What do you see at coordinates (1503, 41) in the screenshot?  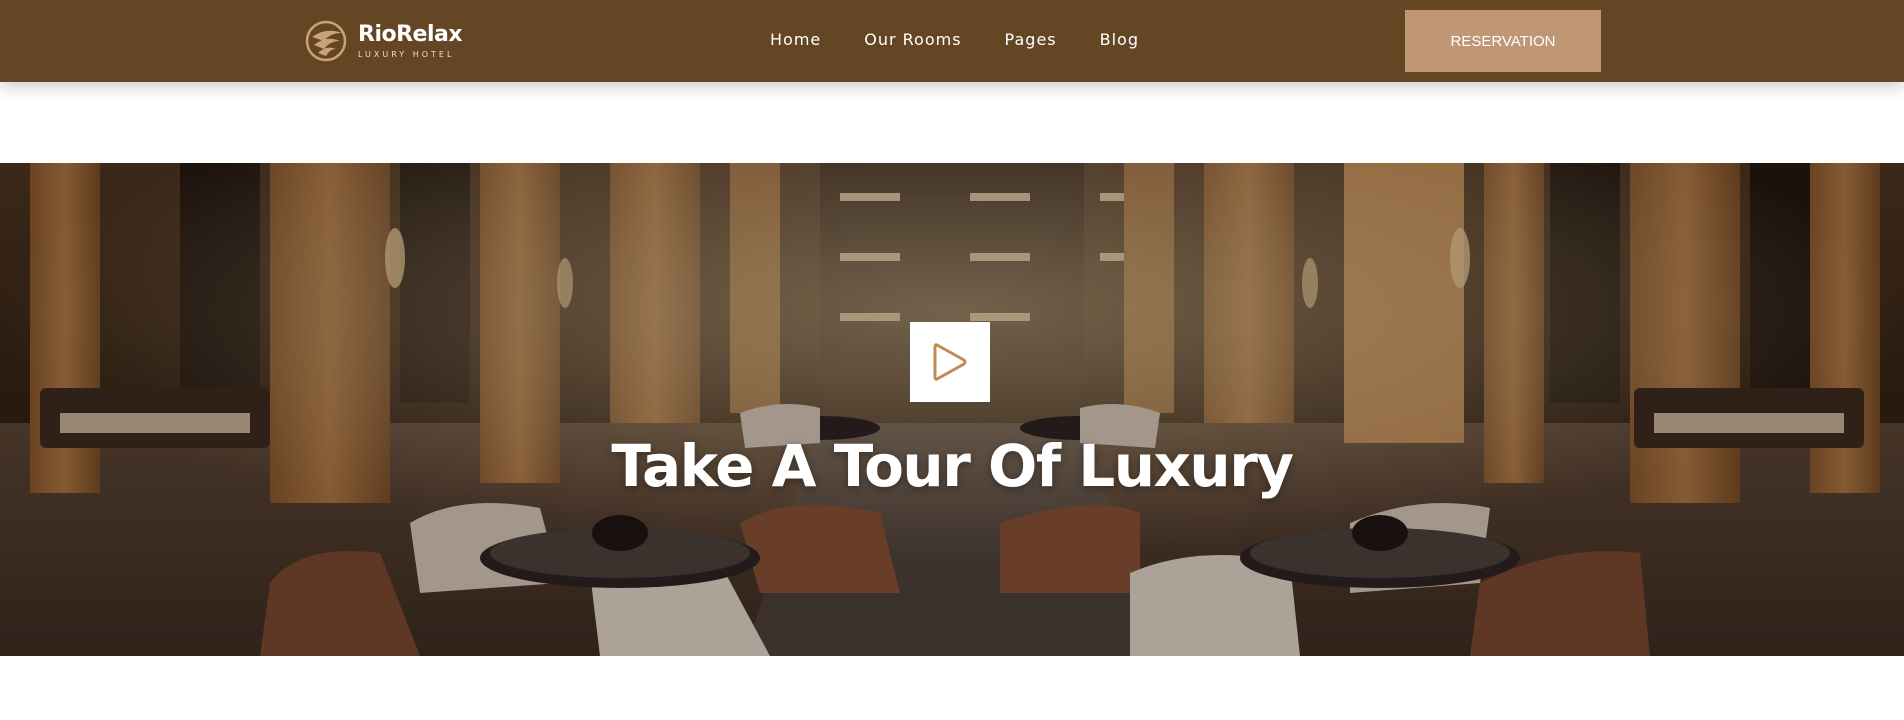 I see `reservation-button: RESERVATION` at bounding box center [1503, 41].